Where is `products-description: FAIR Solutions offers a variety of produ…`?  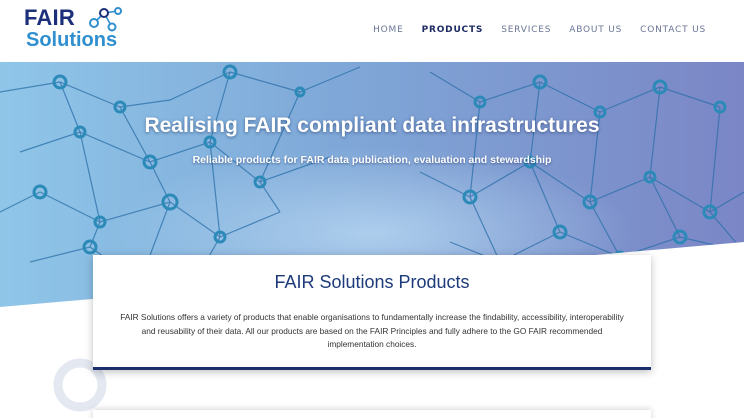 products-description: FAIR Solutions offers a variety of produ… is located at coordinates (372, 330).